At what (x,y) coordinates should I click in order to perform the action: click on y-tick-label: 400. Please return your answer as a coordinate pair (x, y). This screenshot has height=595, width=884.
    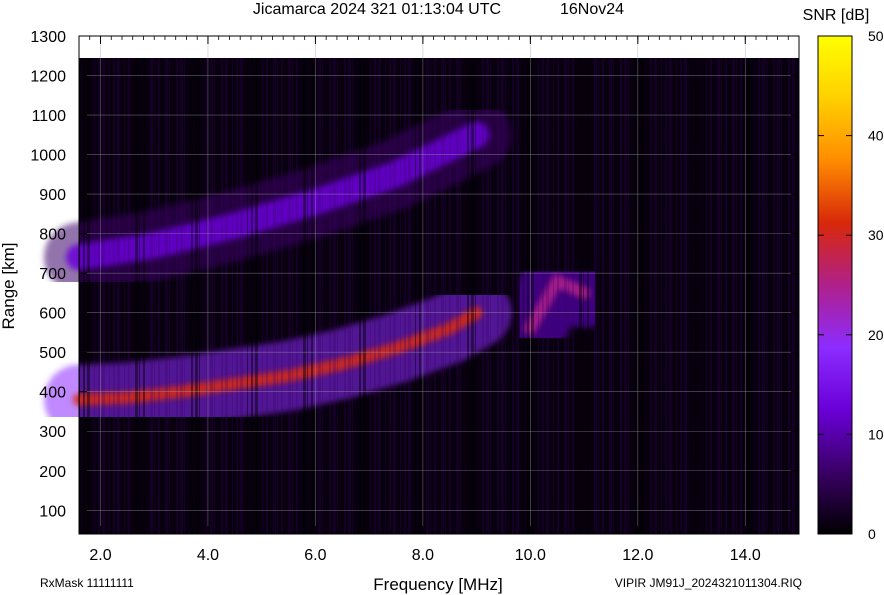
    Looking at the image, I should click on (52, 393).